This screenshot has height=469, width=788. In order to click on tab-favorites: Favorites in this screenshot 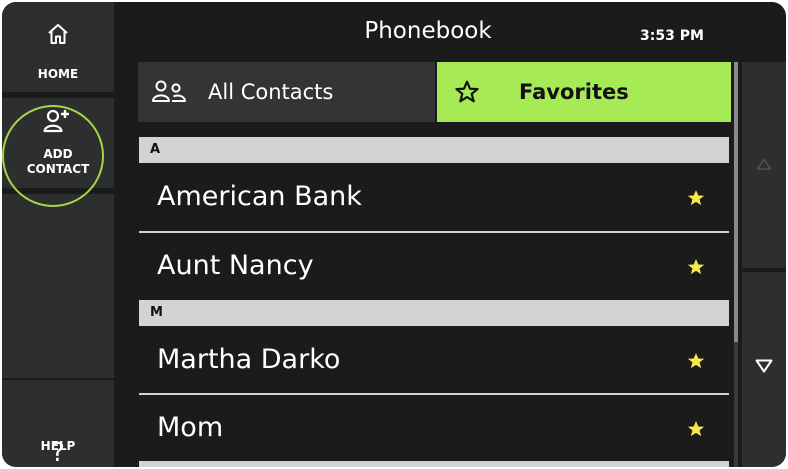, I will do `click(584, 92)`.